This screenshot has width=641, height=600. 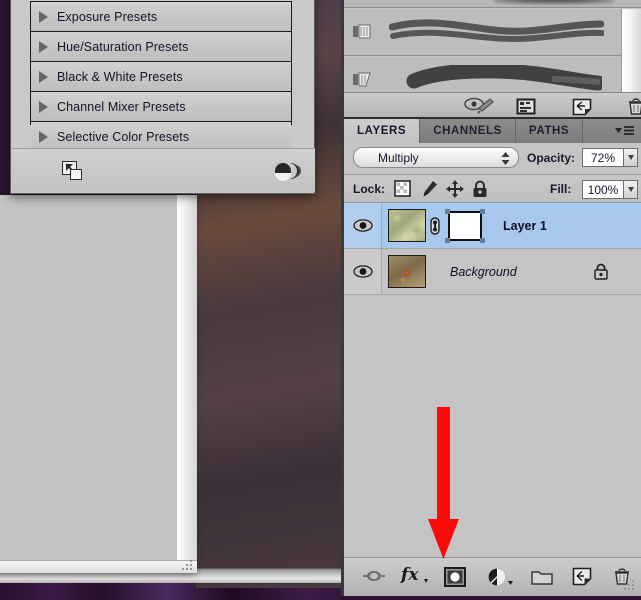 What do you see at coordinates (492, 226) in the screenshot?
I see `table-row: Layer 1` at bounding box center [492, 226].